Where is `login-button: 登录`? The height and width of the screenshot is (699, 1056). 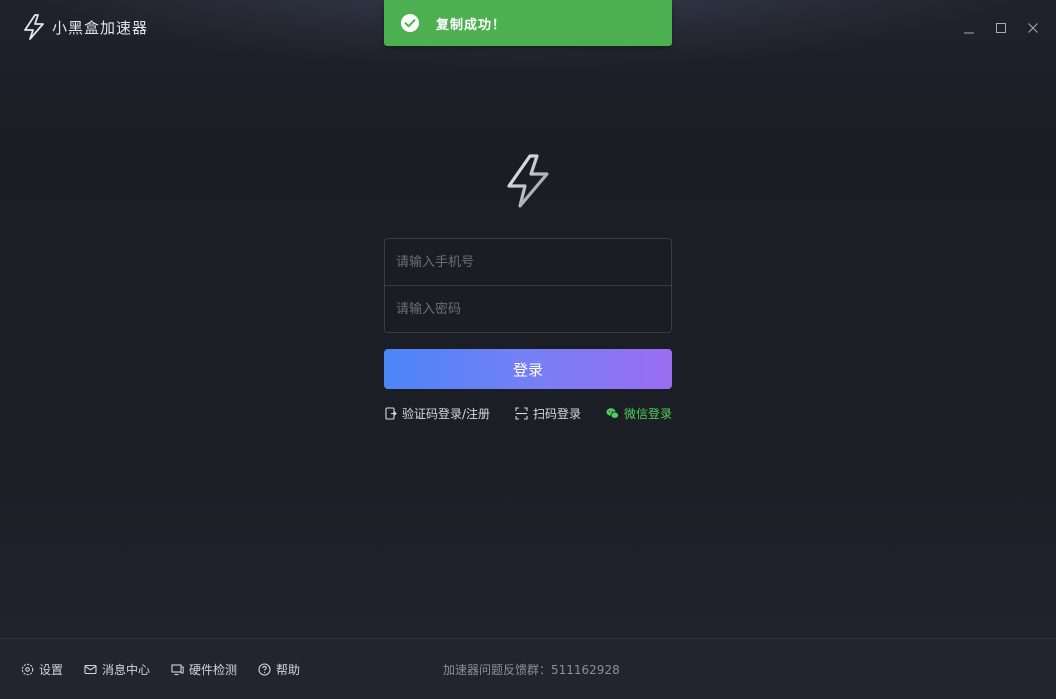 login-button: 登录 is located at coordinates (528, 369).